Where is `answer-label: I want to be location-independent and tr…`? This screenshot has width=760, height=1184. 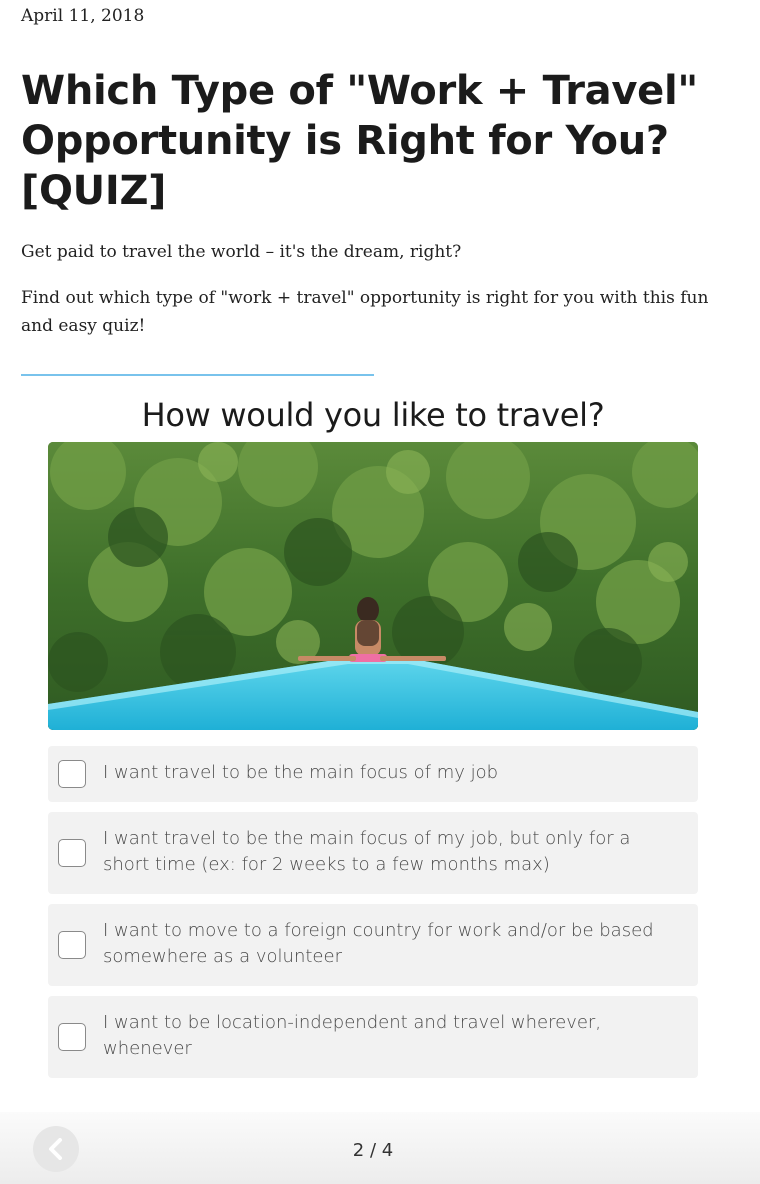 answer-label: I want to be location-independent and tr… is located at coordinates (352, 1035).